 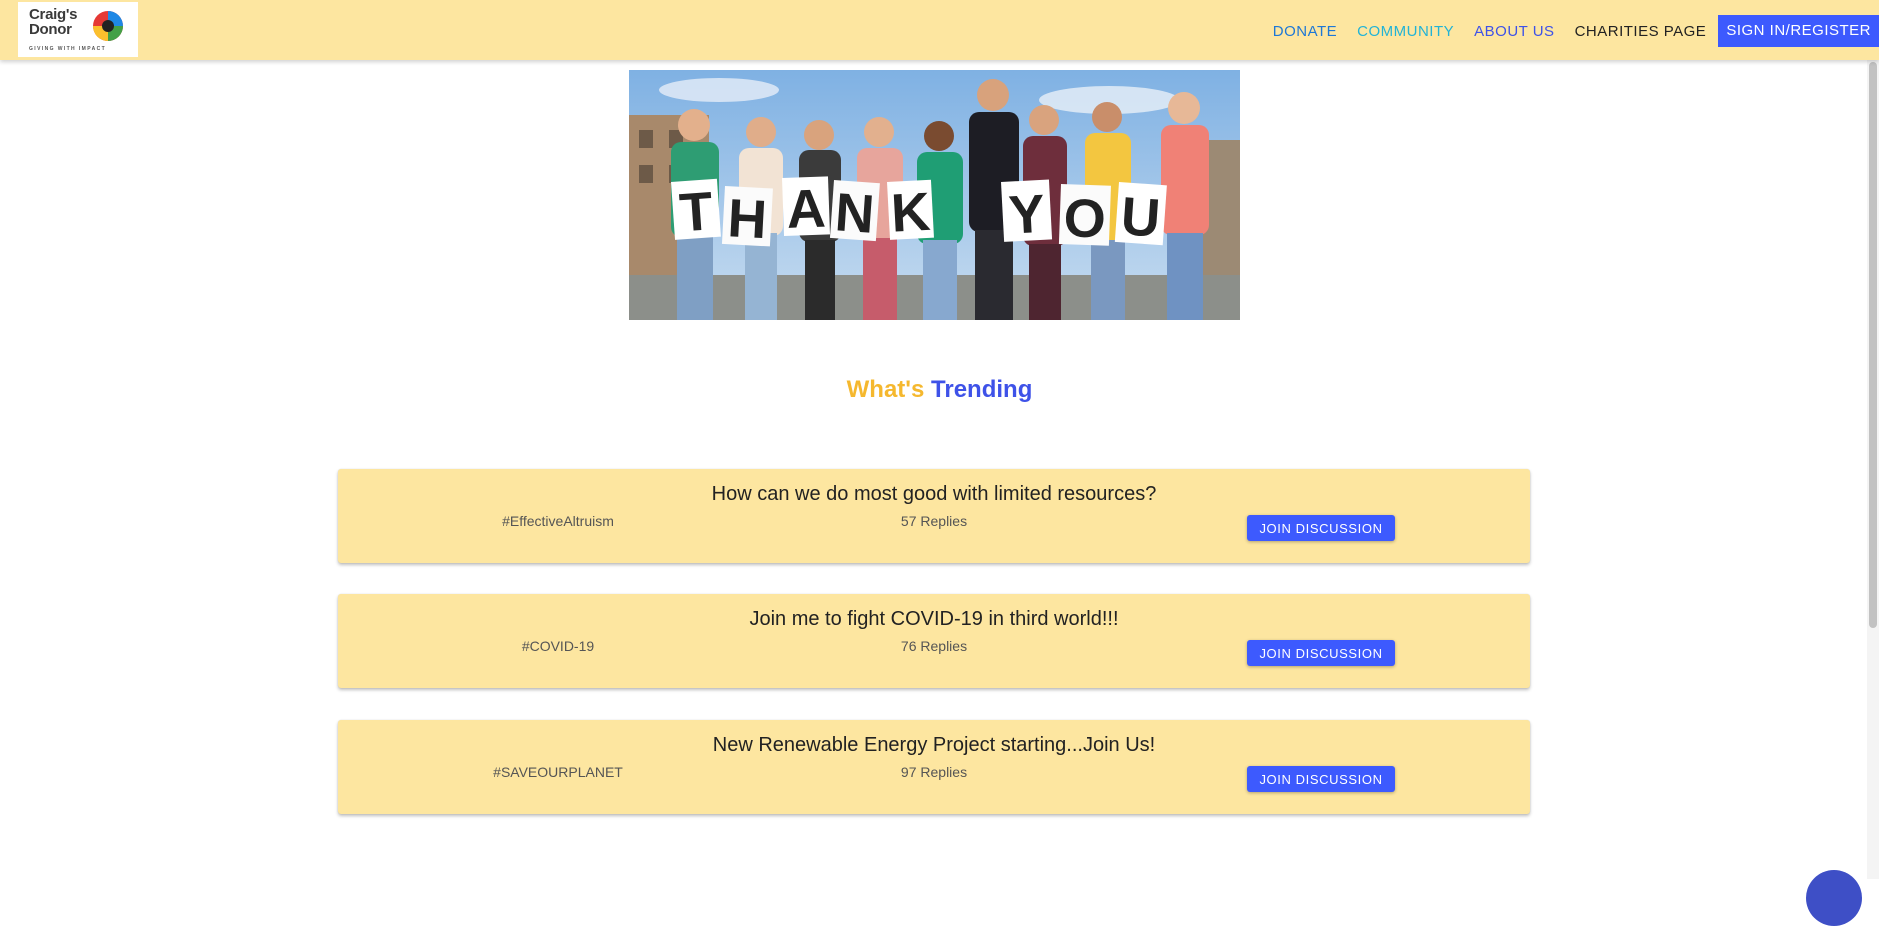 I want to click on nav-donate-link: DONATE, so click(x=1305, y=31).